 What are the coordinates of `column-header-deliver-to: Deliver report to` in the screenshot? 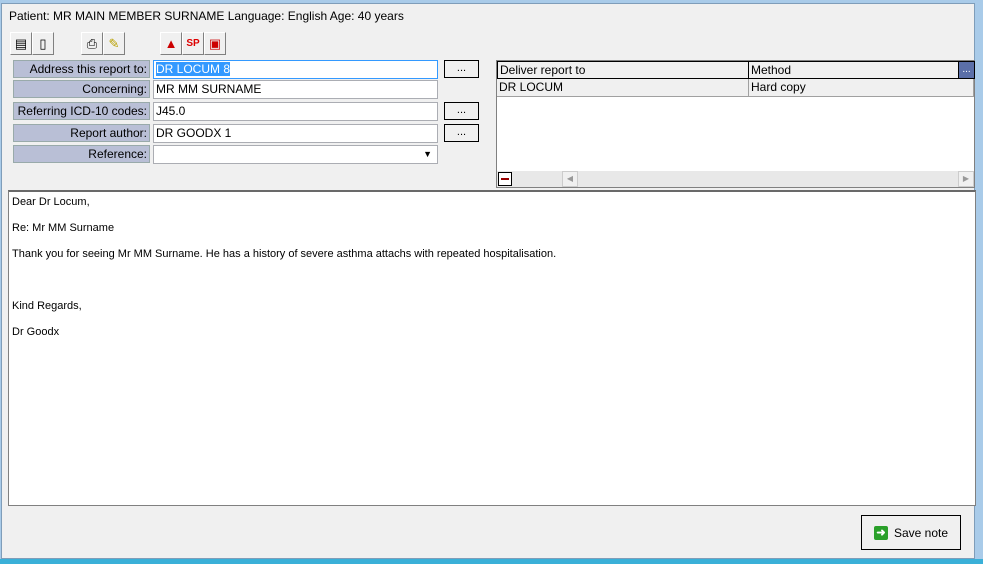 It's located at (623, 70).